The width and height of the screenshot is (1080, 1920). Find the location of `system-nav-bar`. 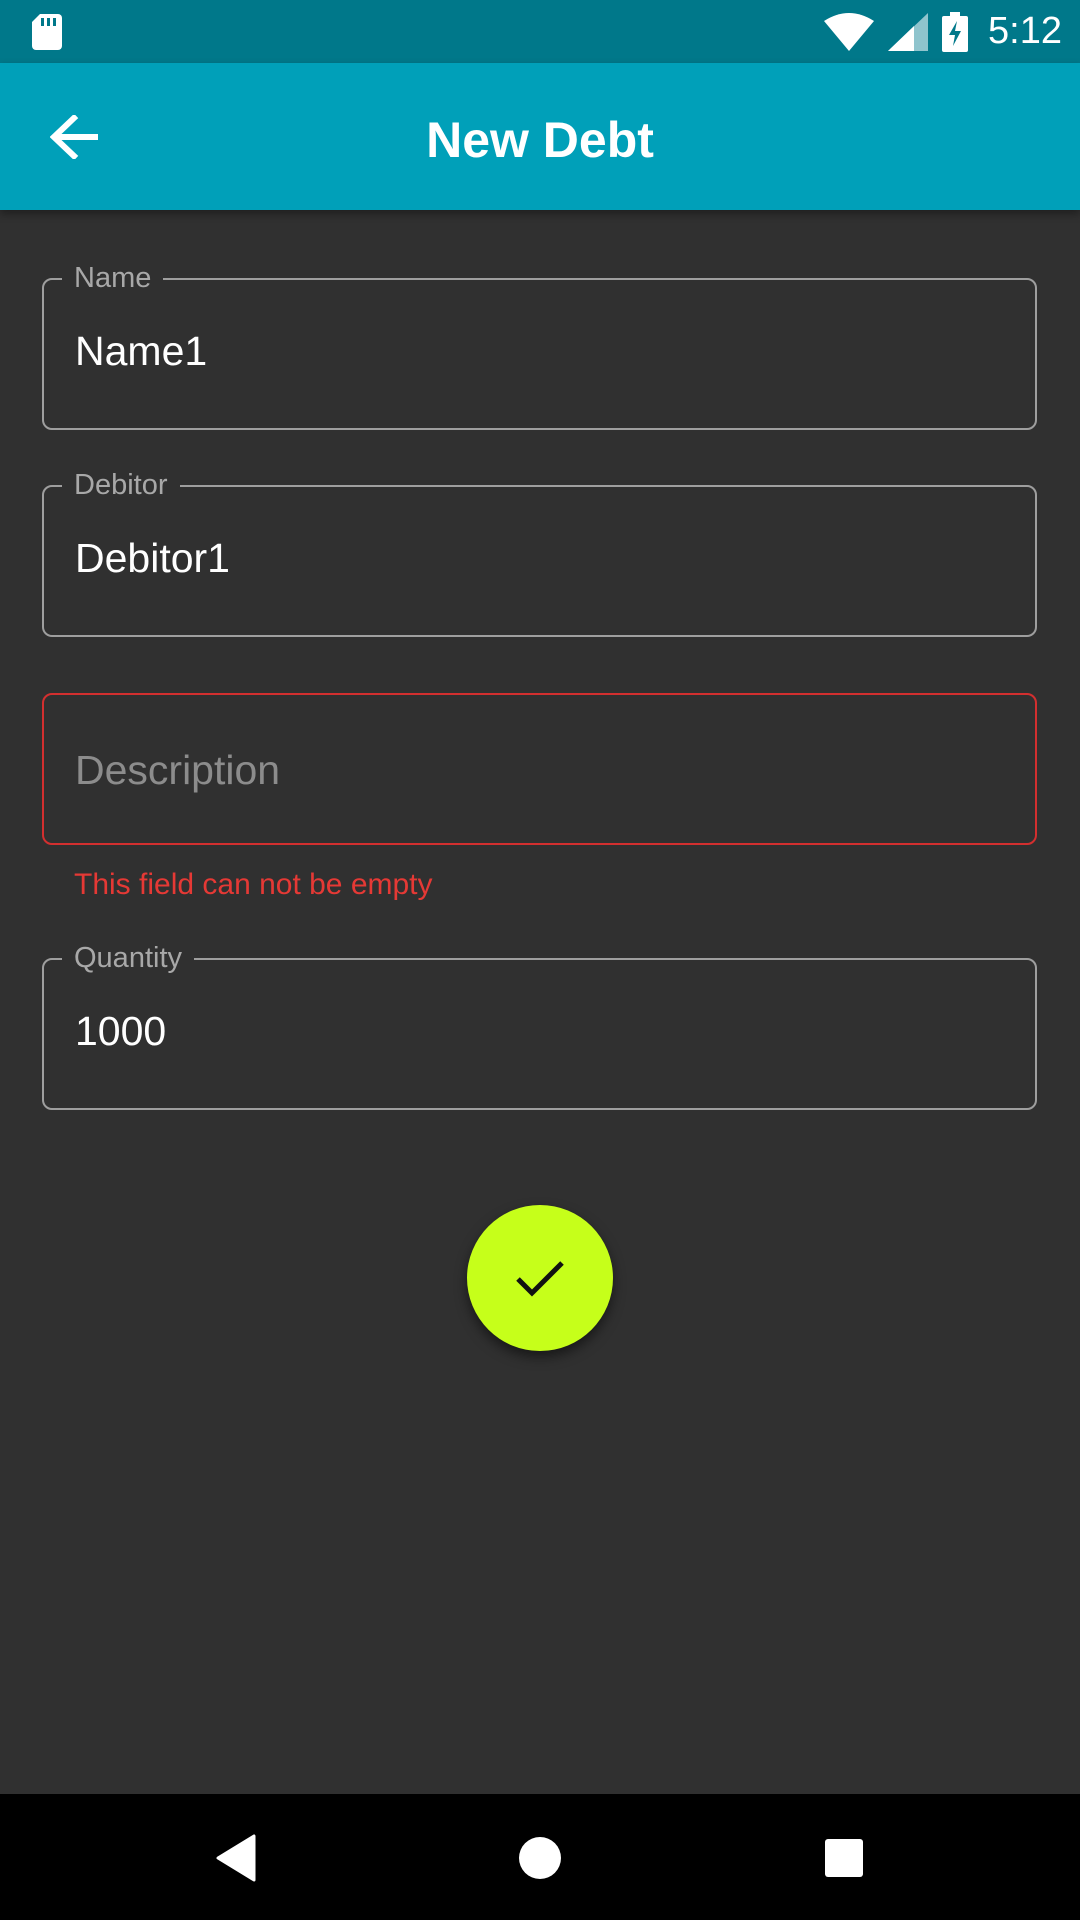

system-nav-bar is located at coordinates (540, 1857).